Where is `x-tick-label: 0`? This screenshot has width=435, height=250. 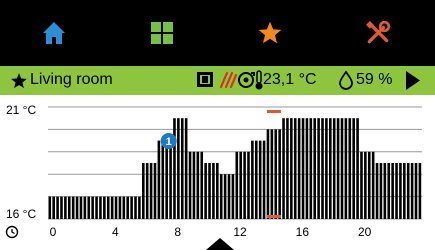
x-tick-label: 0 is located at coordinates (53, 232).